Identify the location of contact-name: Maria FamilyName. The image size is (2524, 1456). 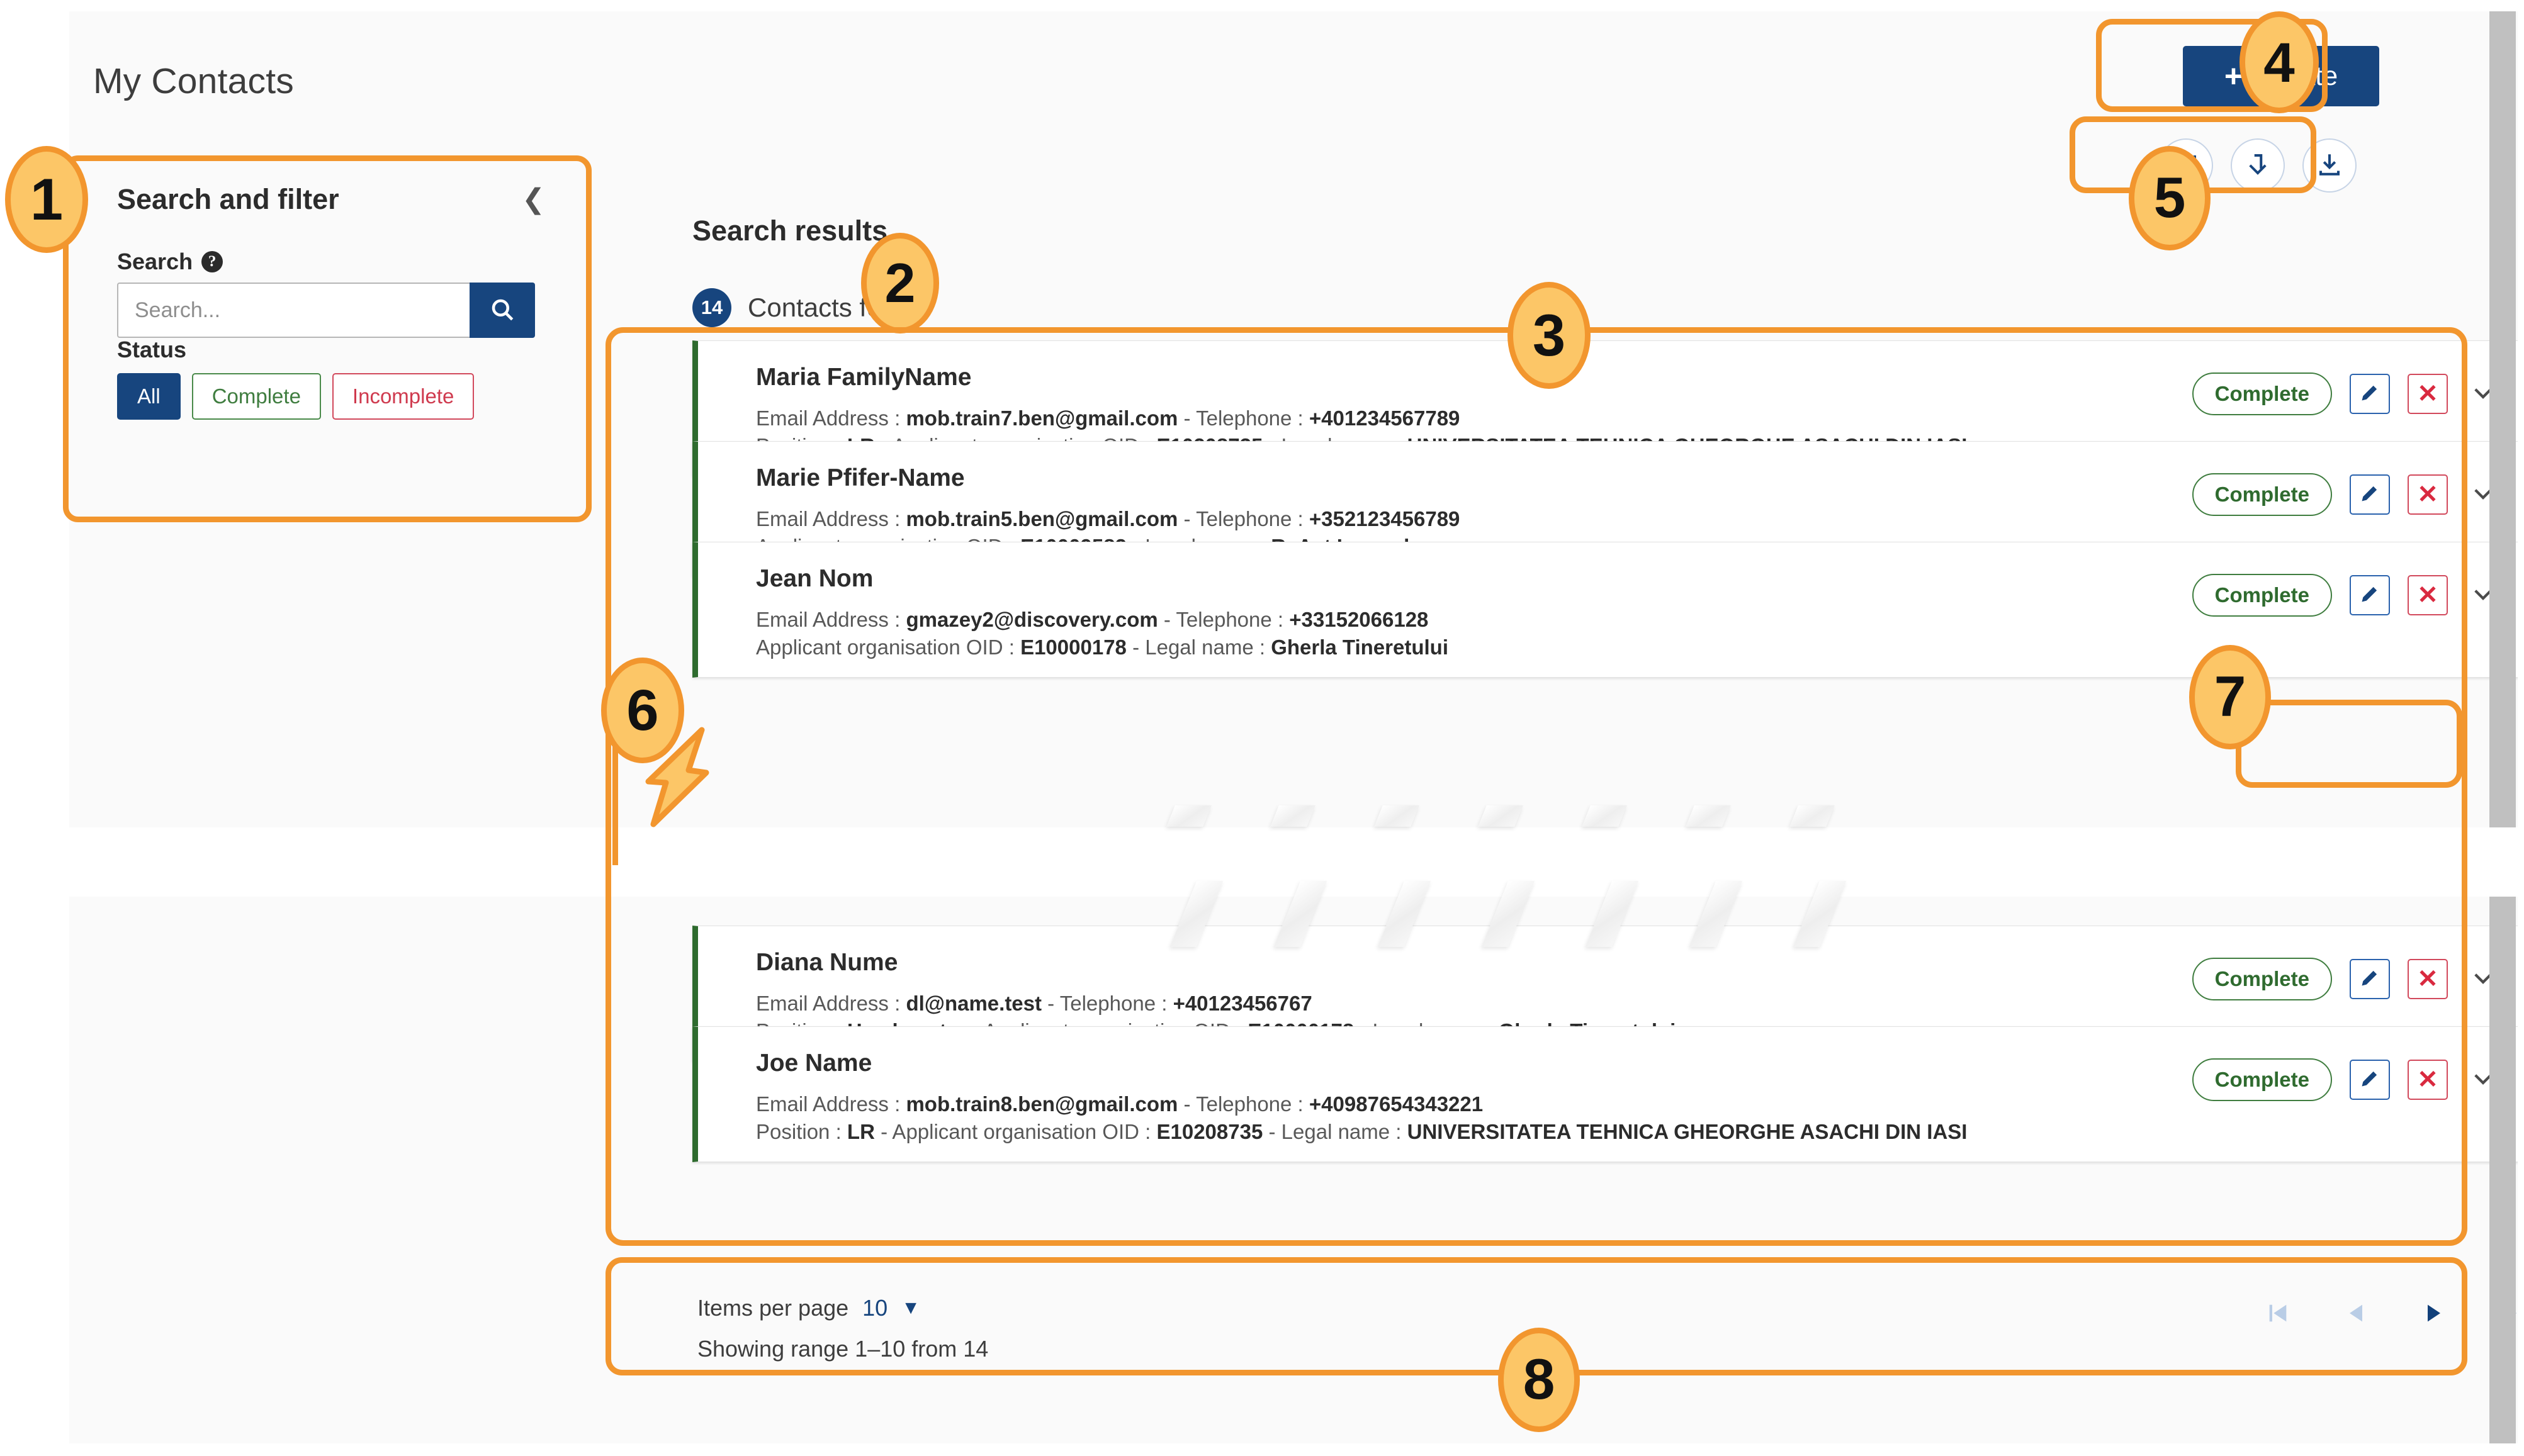
(864, 377).